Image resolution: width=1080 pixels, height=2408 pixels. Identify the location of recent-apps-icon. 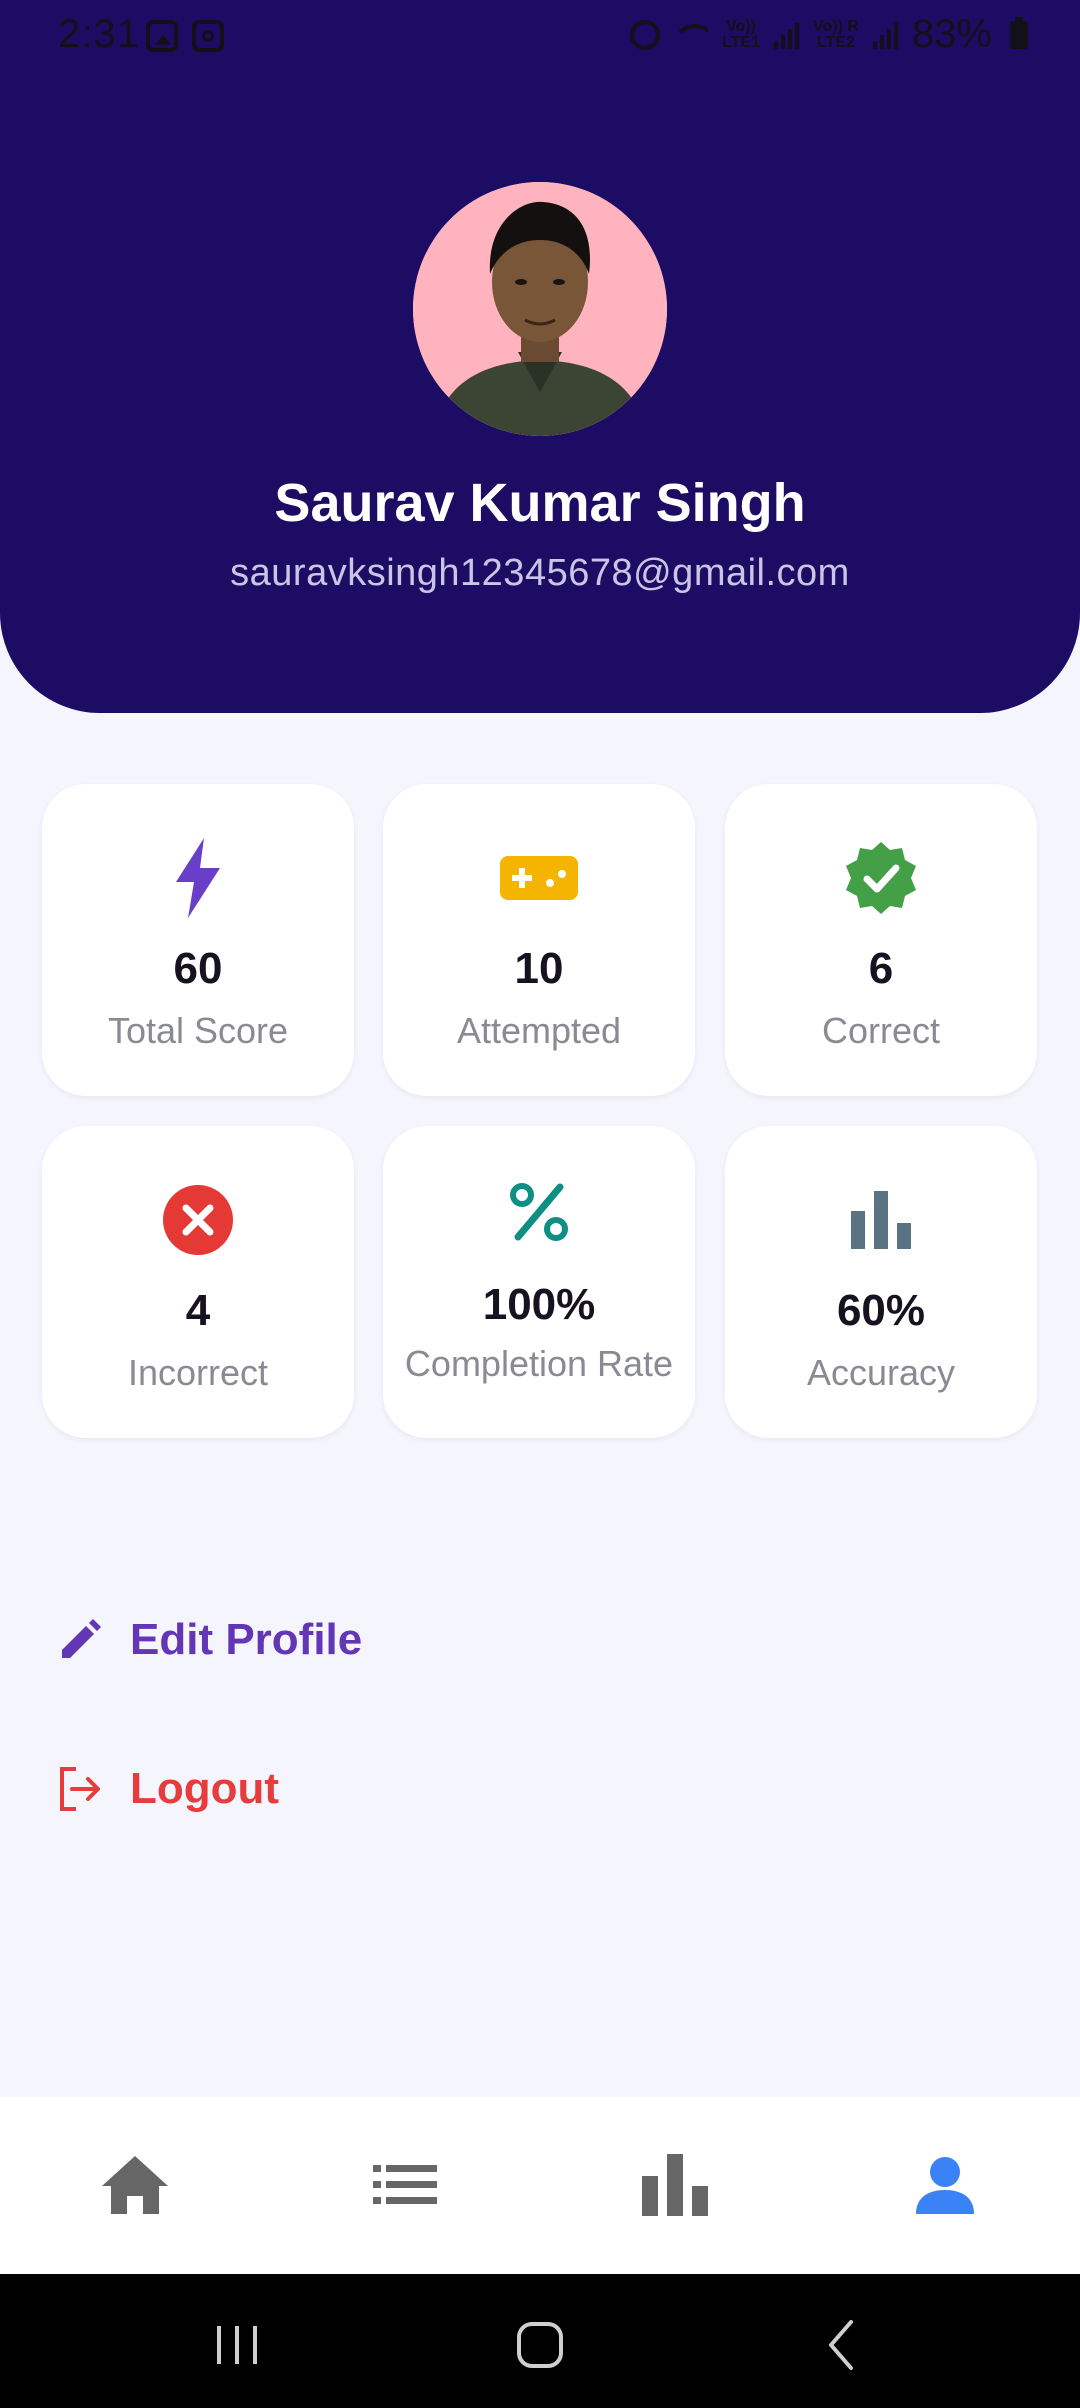
(237, 2344).